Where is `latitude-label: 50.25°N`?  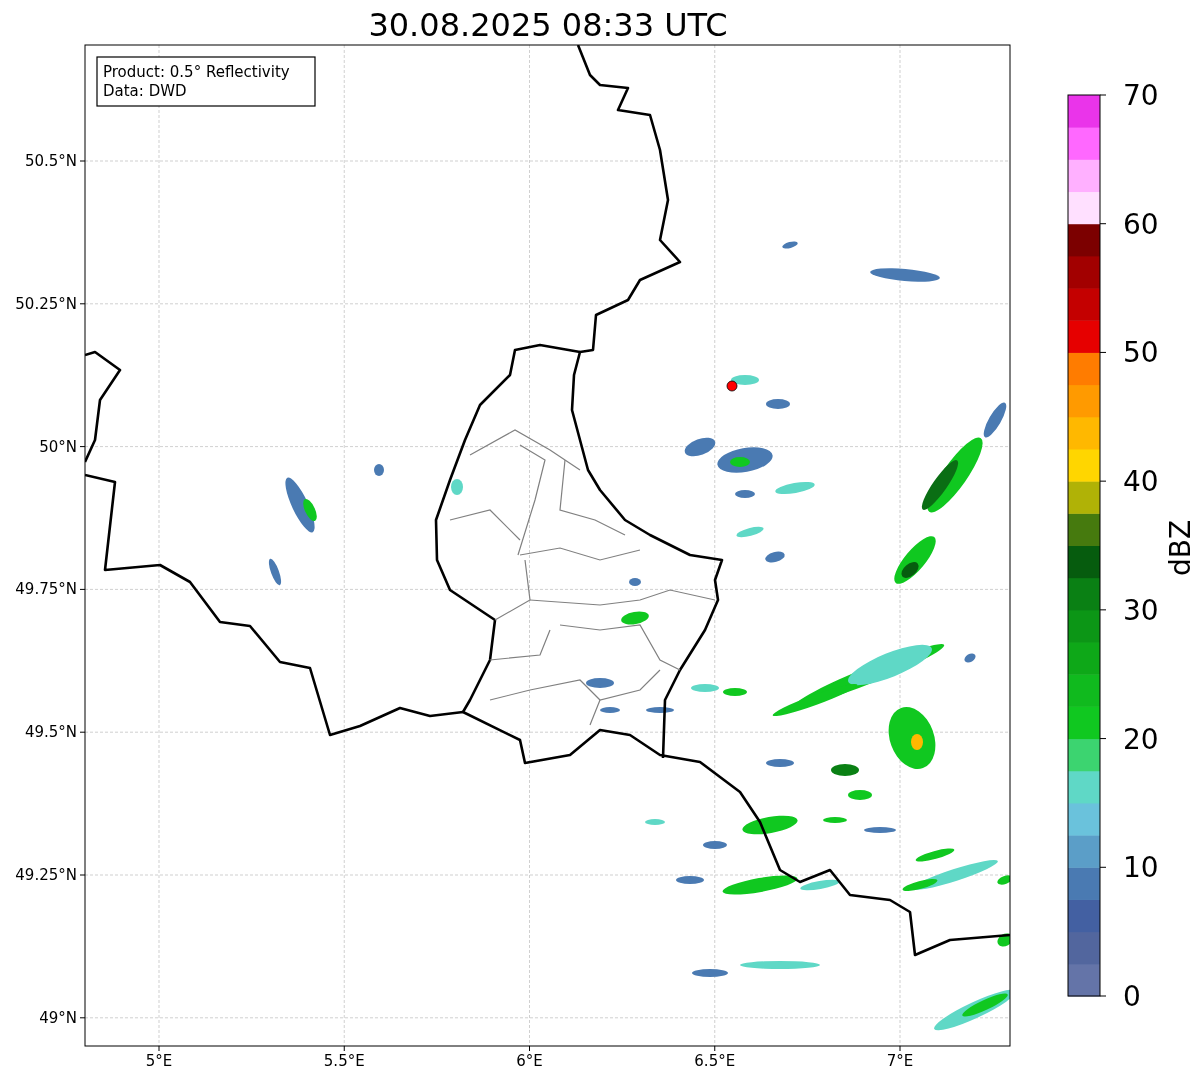
latitude-label: 50.25°N is located at coordinates (46, 303).